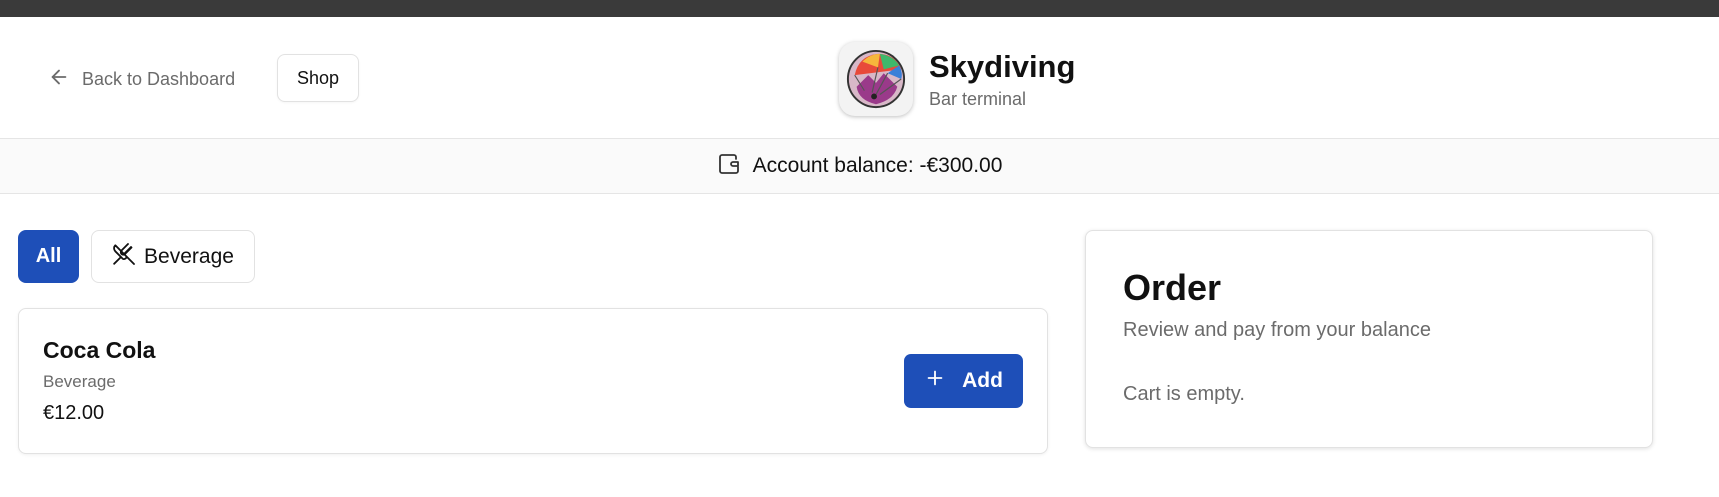 Image resolution: width=1719 pixels, height=497 pixels. I want to click on add-to-cart-button: Add, so click(963, 381).